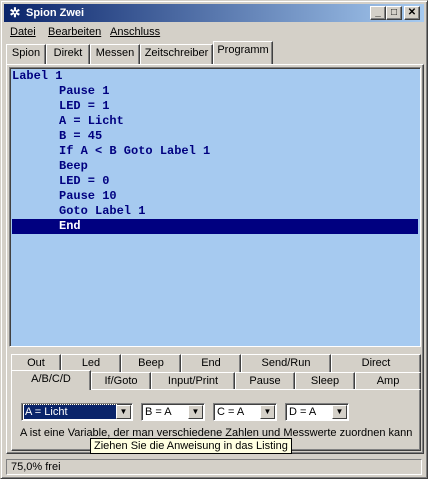  Describe the element at coordinates (215, 181) in the screenshot. I see `code-line: LED = 0` at that location.